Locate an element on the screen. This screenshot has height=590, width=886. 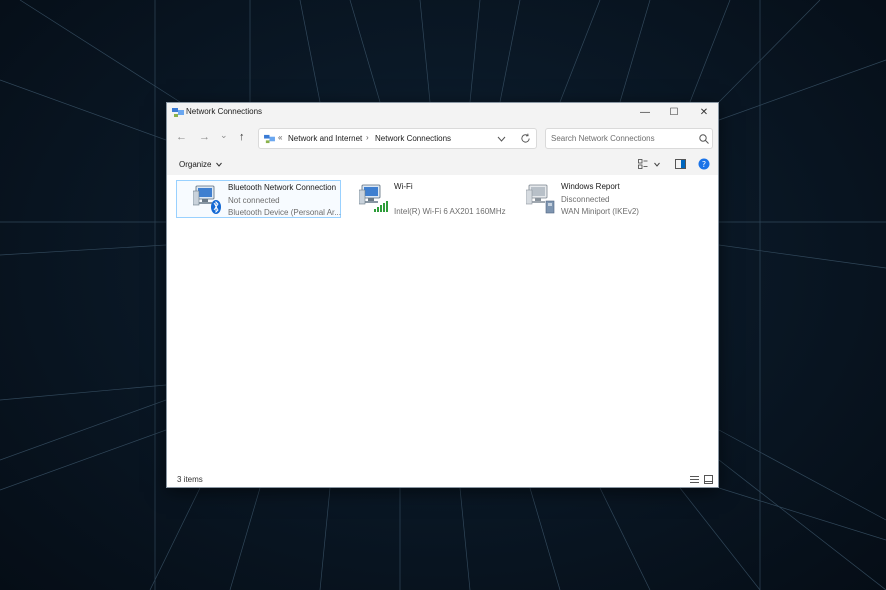
command-bar: Organize ? is located at coordinates (442, 164).